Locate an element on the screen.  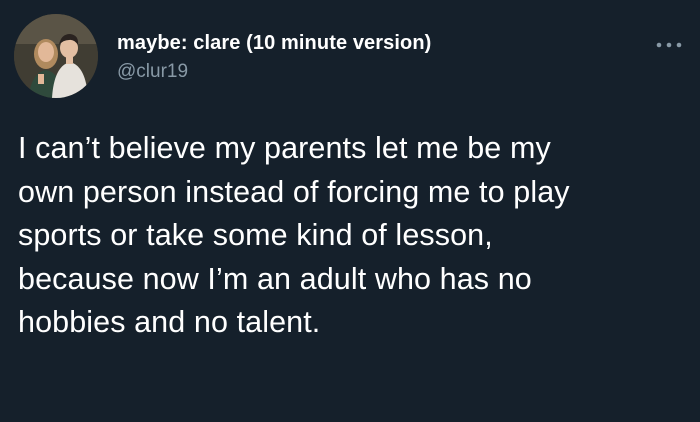
more-options-button is located at coordinates (669, 45).